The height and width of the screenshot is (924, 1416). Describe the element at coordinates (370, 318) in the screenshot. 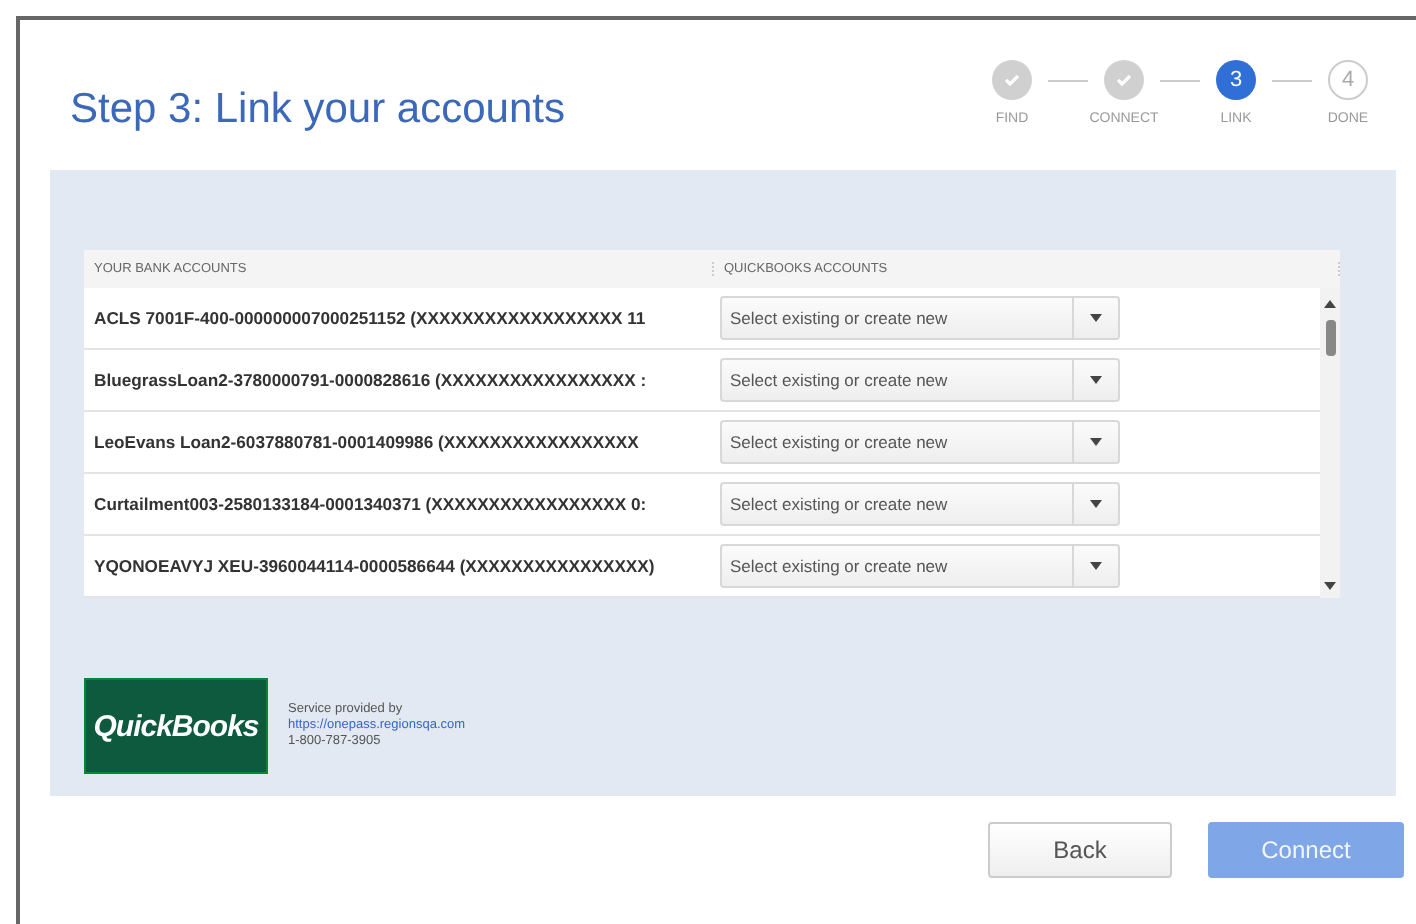

I see `account-name: ACLS 7001F-400-000000007000251152 (XXXXXXXXXXXXXXXXXX 11` at that location.